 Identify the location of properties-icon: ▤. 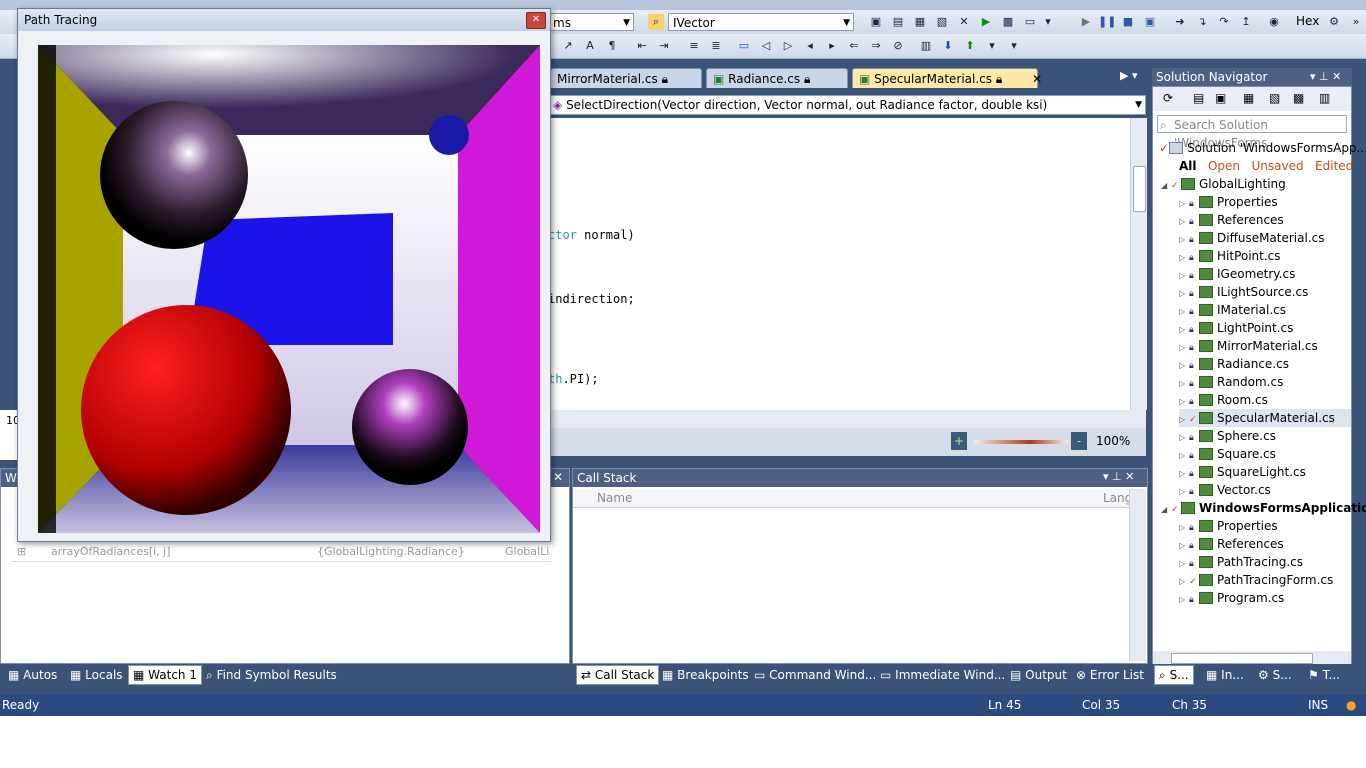
(898, 22).